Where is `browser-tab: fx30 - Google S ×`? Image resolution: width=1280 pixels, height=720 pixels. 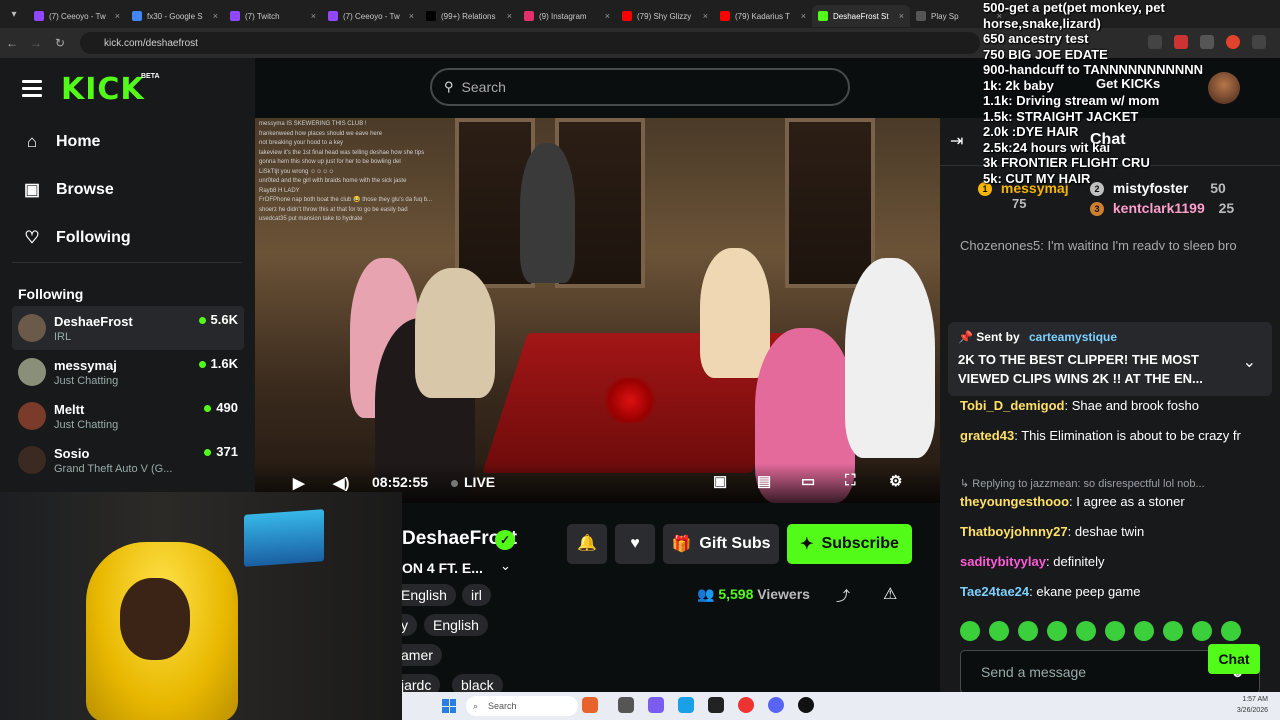 browser-tab: fx30 - Google S × is located at coordinates (175, 16).